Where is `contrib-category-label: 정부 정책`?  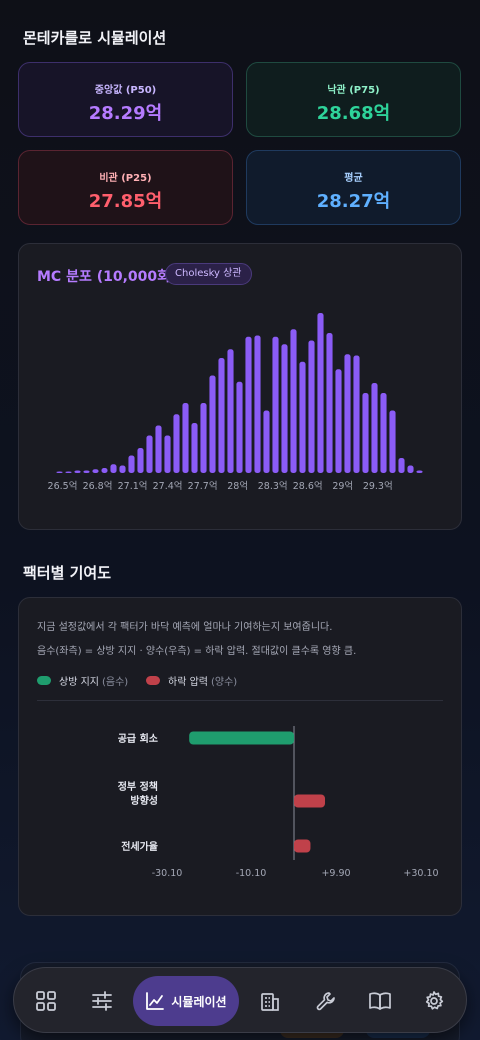 contrib-category-label: 정부 정책 is located at coordinates (138, 786).